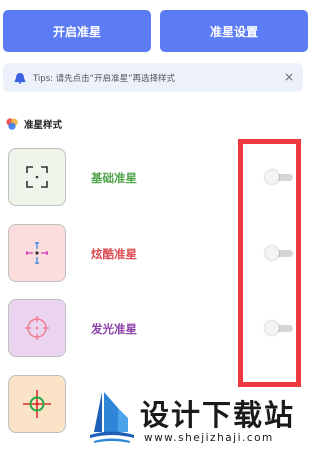 This screenshot has height=450, width=320. What do you see at coordinates (209, 438) in the screenshot?
I see `watermark-url: www.shejizhaji.com` at bounding box center [209, 438].